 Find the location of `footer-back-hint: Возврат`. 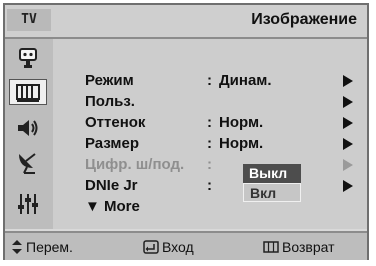

footer-back-hint: Возврат is located at coordinates (299, 247).